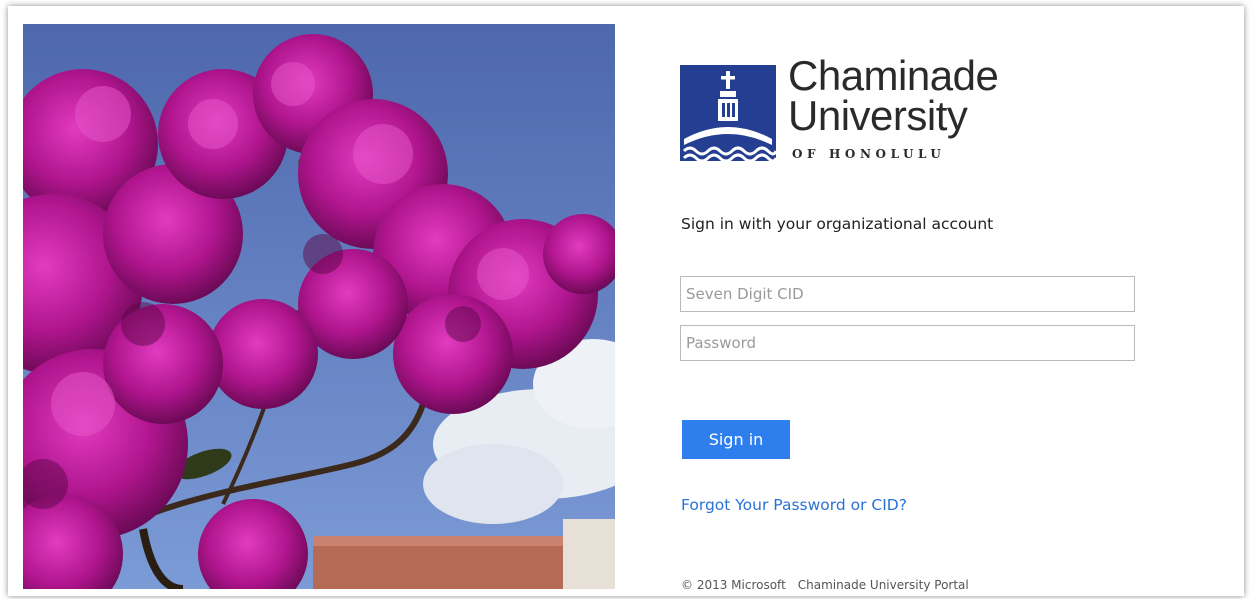 The width and height of the screenshot is (1253, 599). I want to click on portal-name: Chaminade University Portal, so click(883, 585).